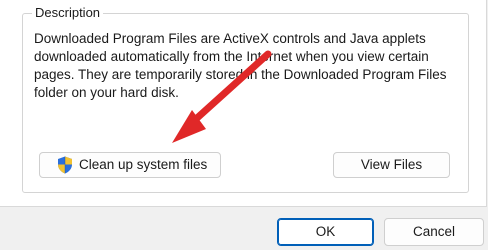  I want to click on groupbox-title: Description, so click(68, 13).